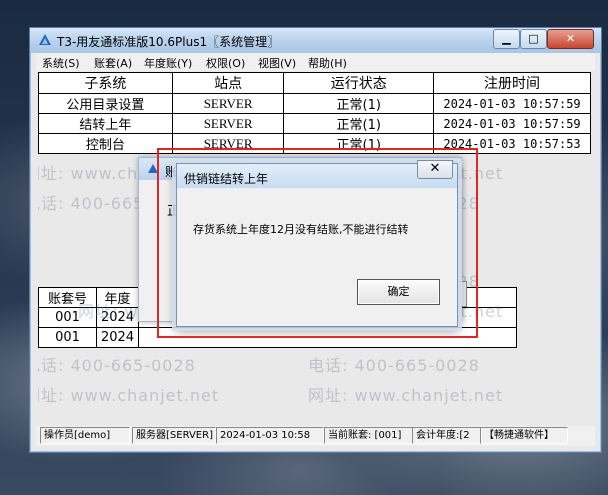  Describe the element at coordinates (168, 63) in the screenshot. I see `menu-annual-account: 年度账(Y)` at that location.